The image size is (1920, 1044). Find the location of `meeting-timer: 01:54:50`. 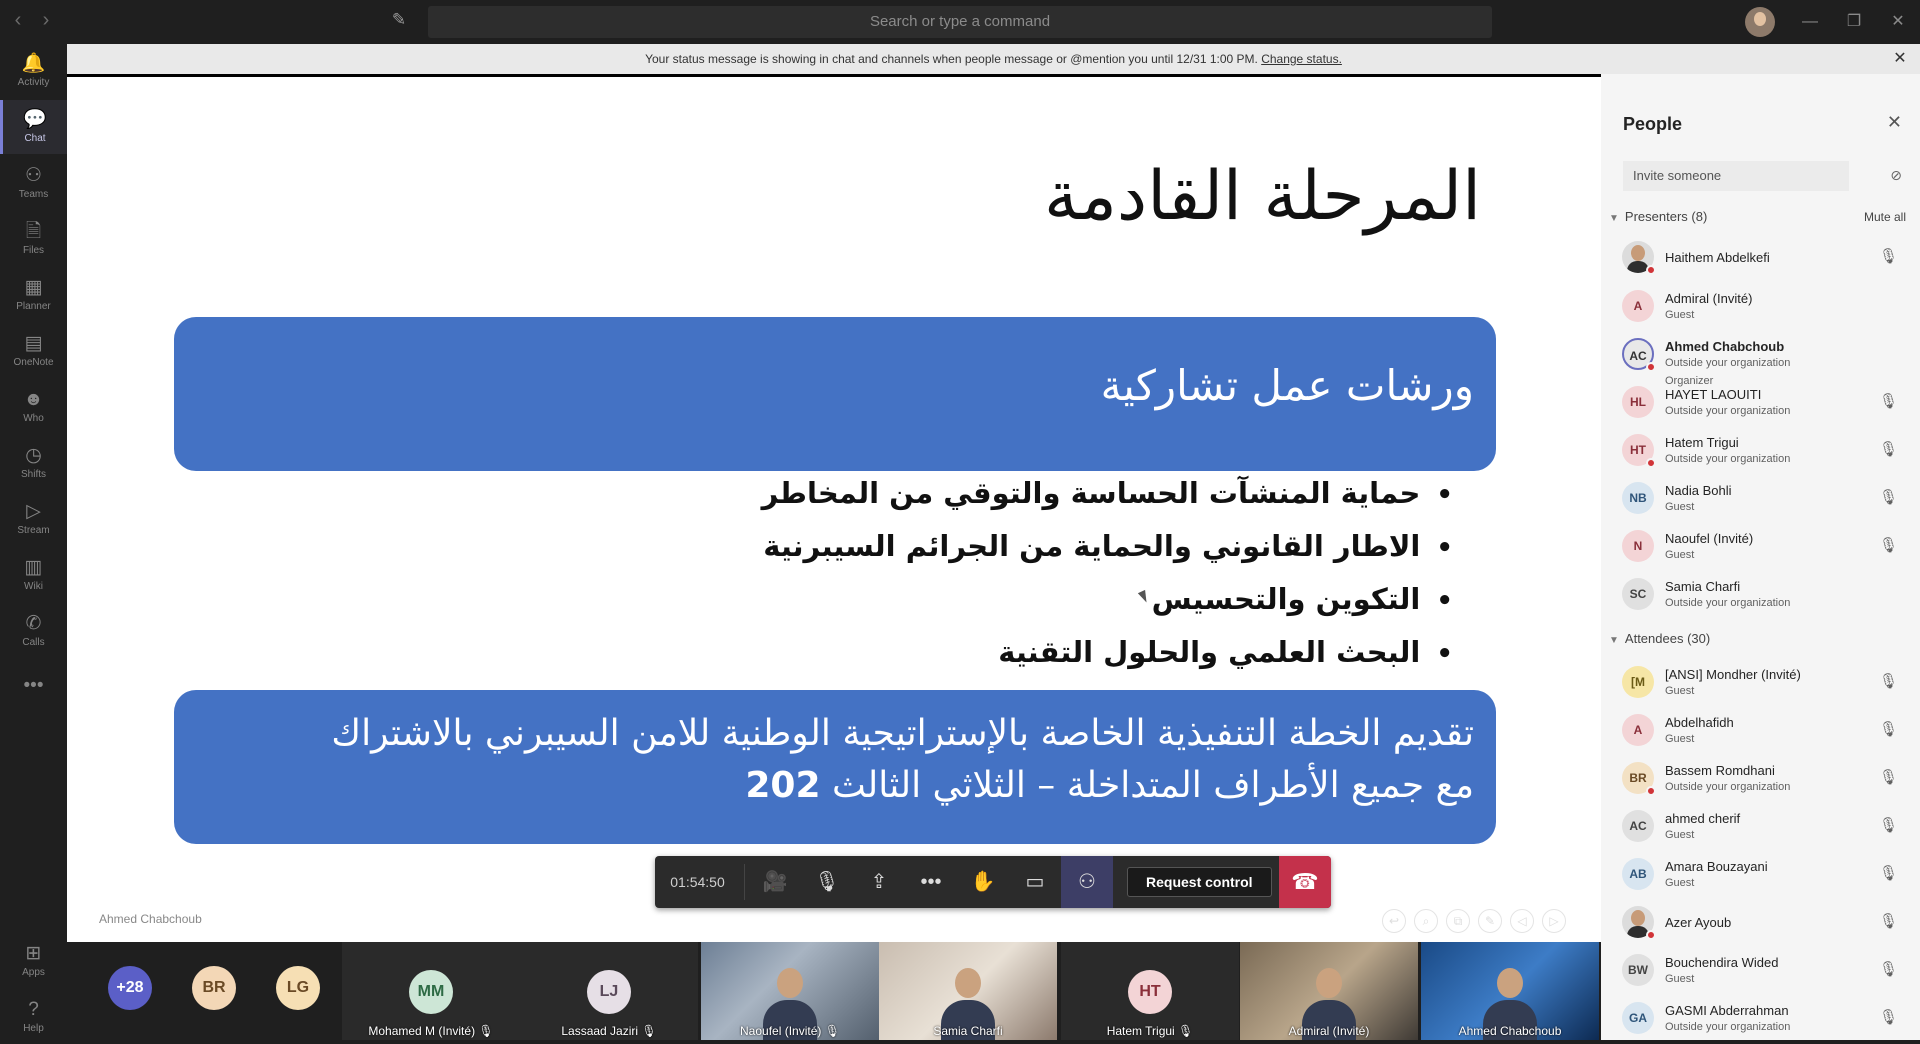

meeting-timer: 01:54:50 is located at coordinates (697, 882).